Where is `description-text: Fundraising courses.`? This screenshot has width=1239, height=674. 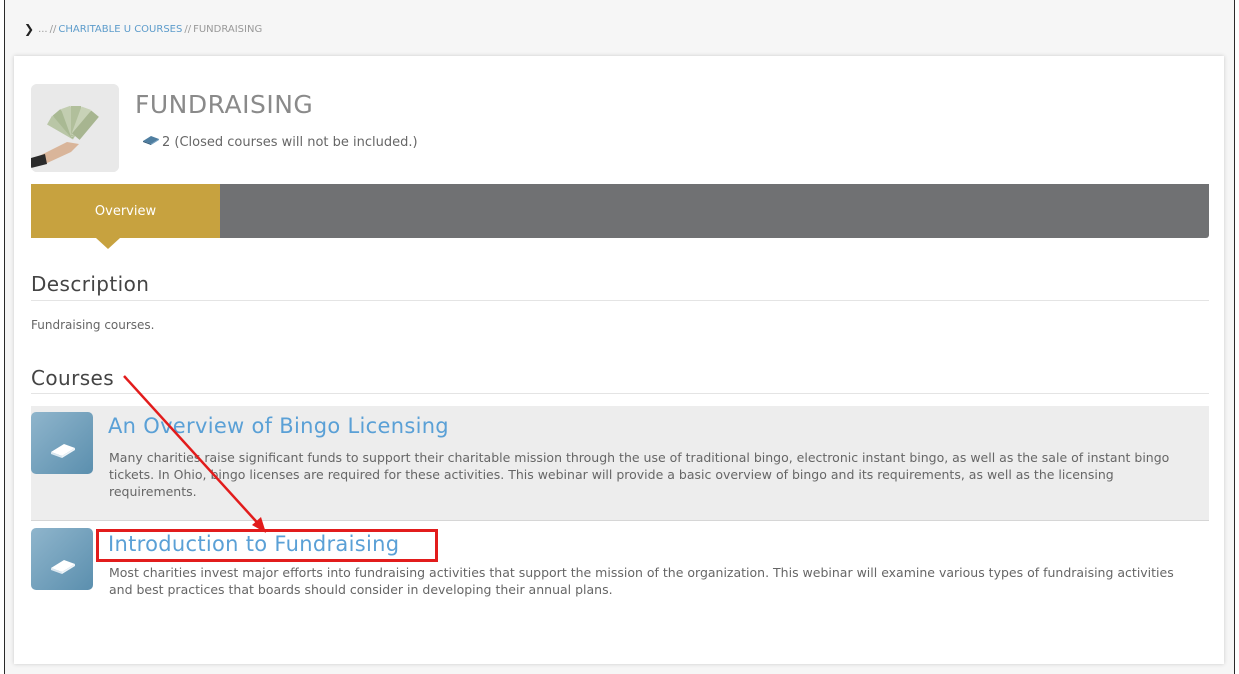 description-text: Fundraising courses. is located at coordinates (93, 325).